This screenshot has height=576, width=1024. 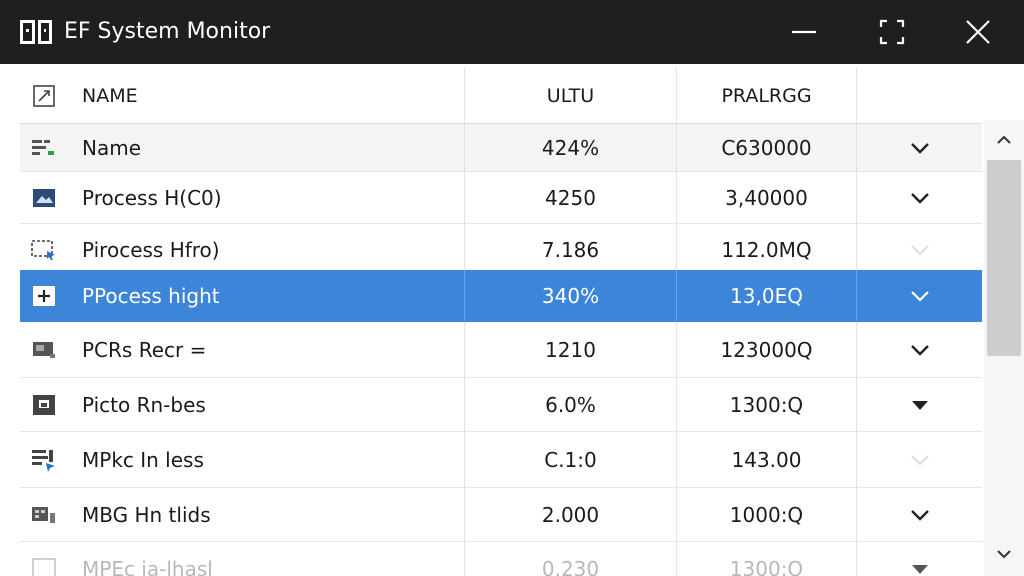 What do you see at coordinates (143, 459) in the screenshot?
I see `process-name: MPkc In less` at bounding box center [143, 459].